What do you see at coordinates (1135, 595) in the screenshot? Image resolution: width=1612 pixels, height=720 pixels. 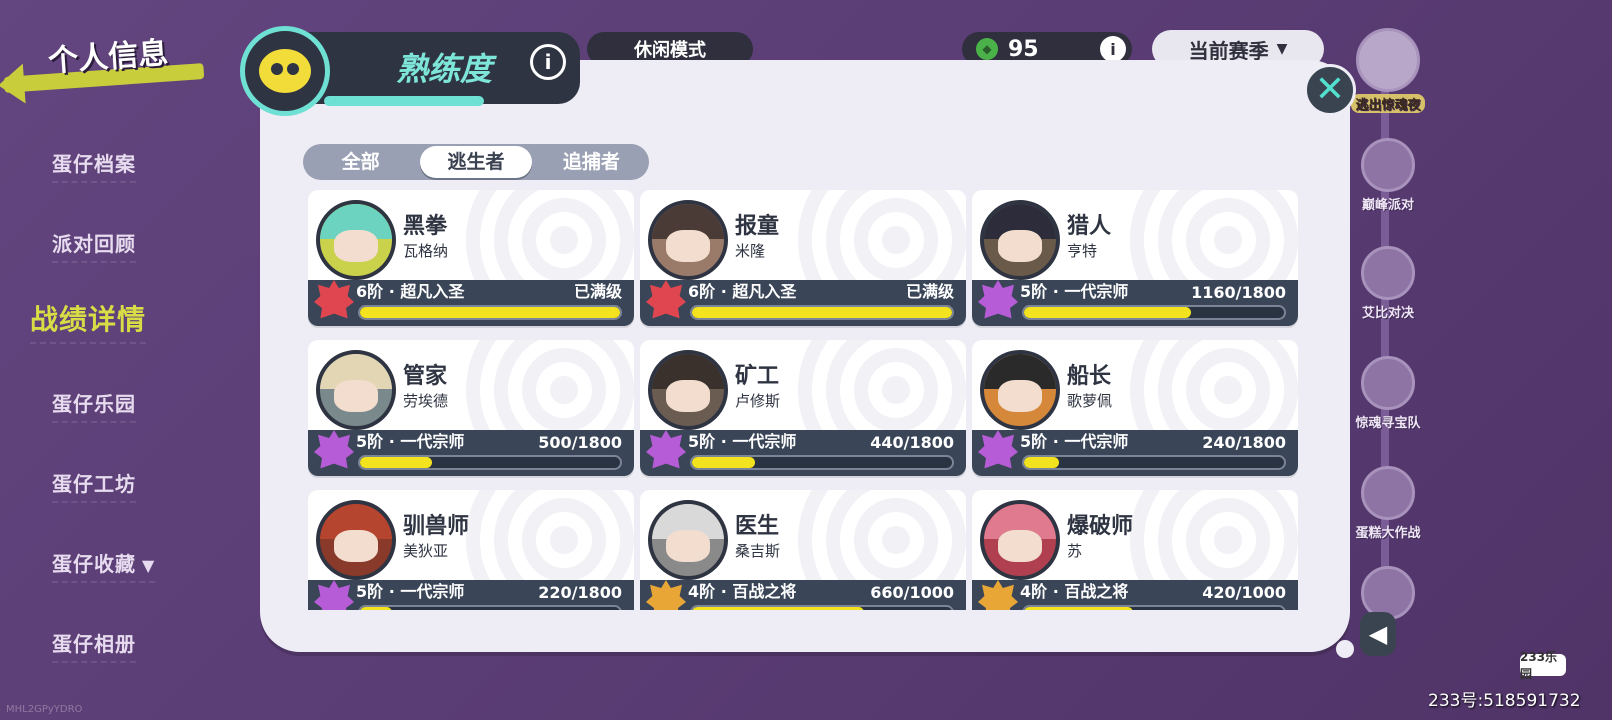 I see `card-footer: 4阶 · 百战之将 420/1000` at bounding box center [1135, 595].